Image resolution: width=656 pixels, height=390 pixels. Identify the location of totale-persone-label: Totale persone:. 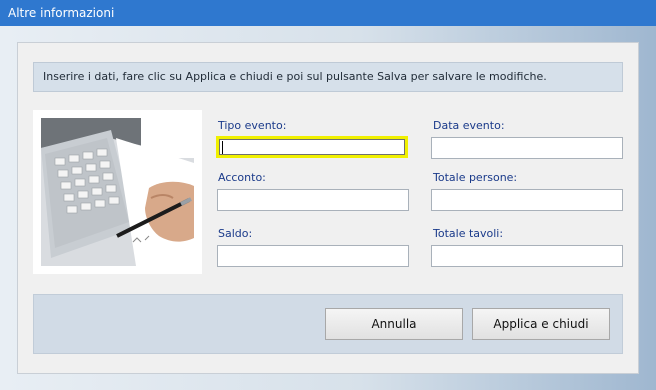
(475, 177).